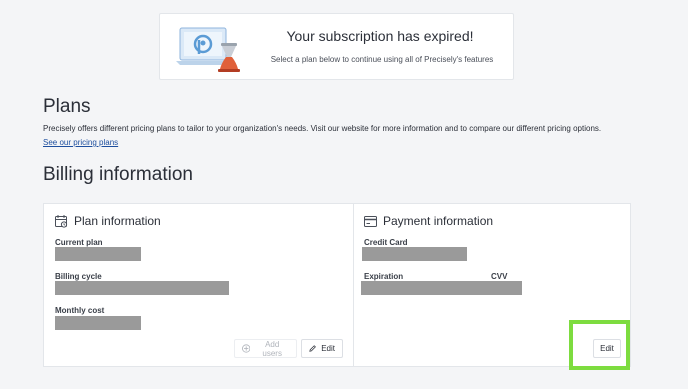 This screenshot has height=389, width=688. I want to click on banner-title: Your subscription has expired!, so click(380, 36).